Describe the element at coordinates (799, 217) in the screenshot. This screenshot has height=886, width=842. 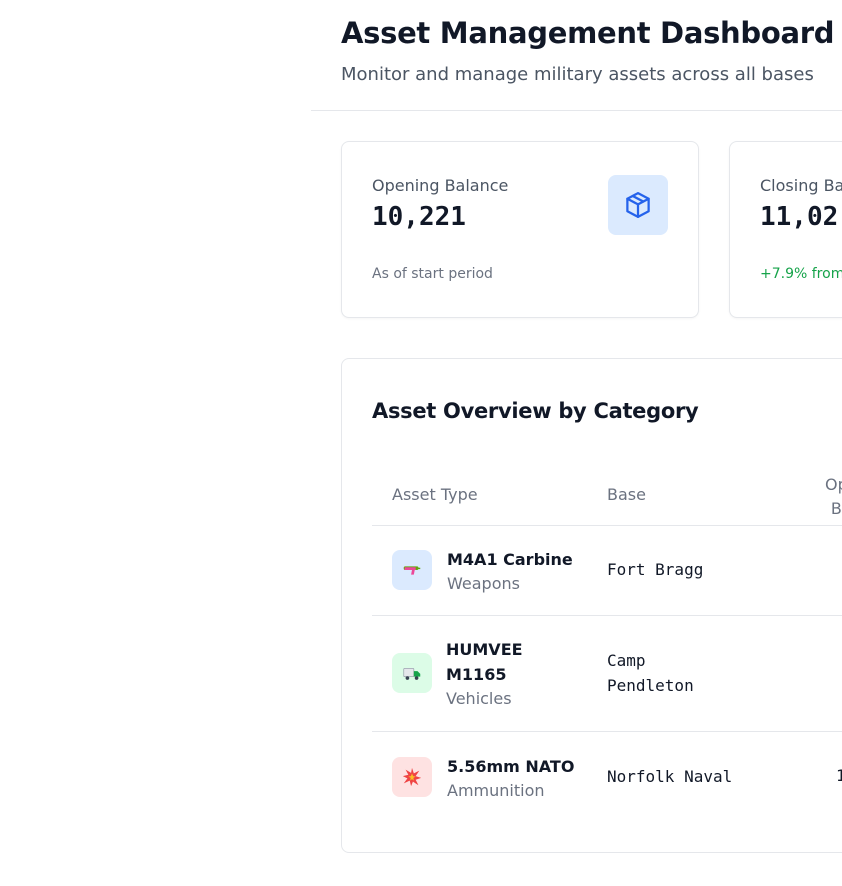
I see `card-value: 11,02` at that location.